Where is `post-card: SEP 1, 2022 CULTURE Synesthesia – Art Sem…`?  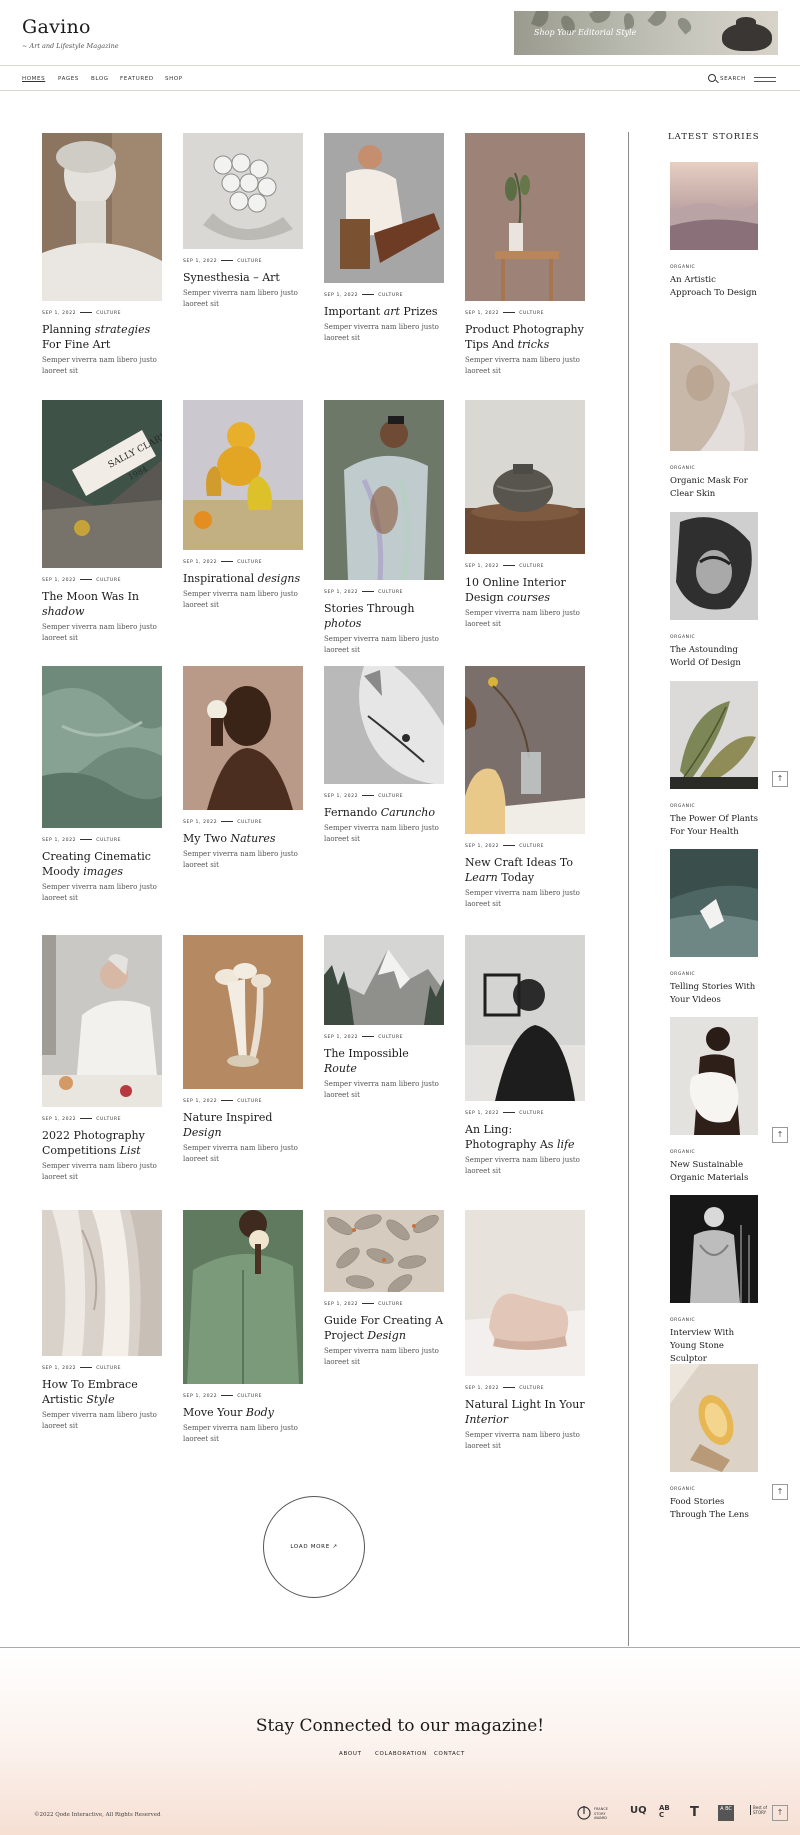 post-card: SEP 1, 2022 CULTURE Synesthesia – Art Sem… is located at coordinates (243, 221).